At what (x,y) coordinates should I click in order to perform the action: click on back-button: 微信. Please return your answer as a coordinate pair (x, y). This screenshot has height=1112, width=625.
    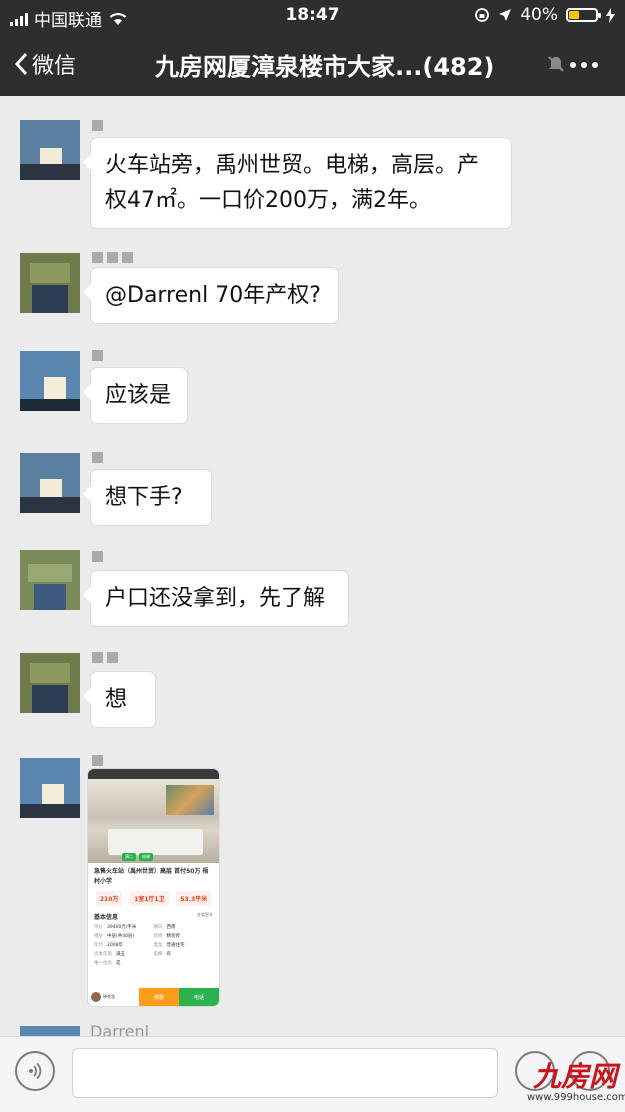
    Looking at the image, I should click on (45, 64).